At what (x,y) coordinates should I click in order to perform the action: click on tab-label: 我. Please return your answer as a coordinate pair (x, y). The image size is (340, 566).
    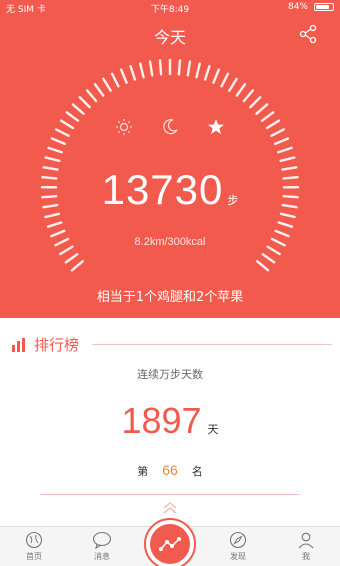
    Looking at the image, I should click on (306, 556).